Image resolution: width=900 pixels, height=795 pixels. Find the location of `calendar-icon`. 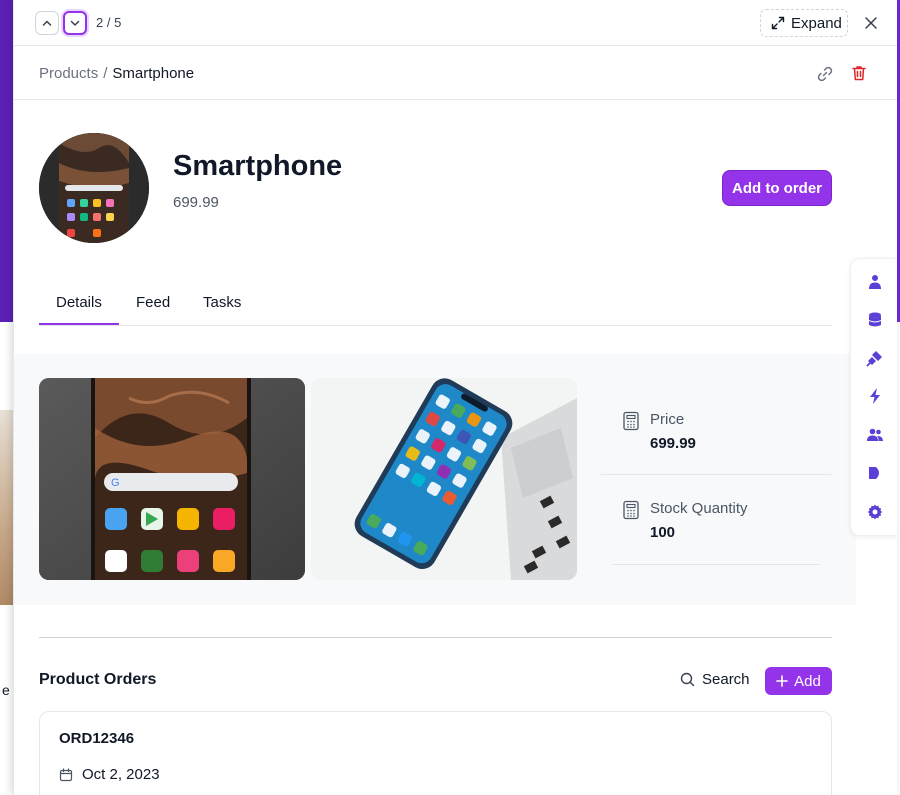

calendar-icon is located at coordinates (66, 774).